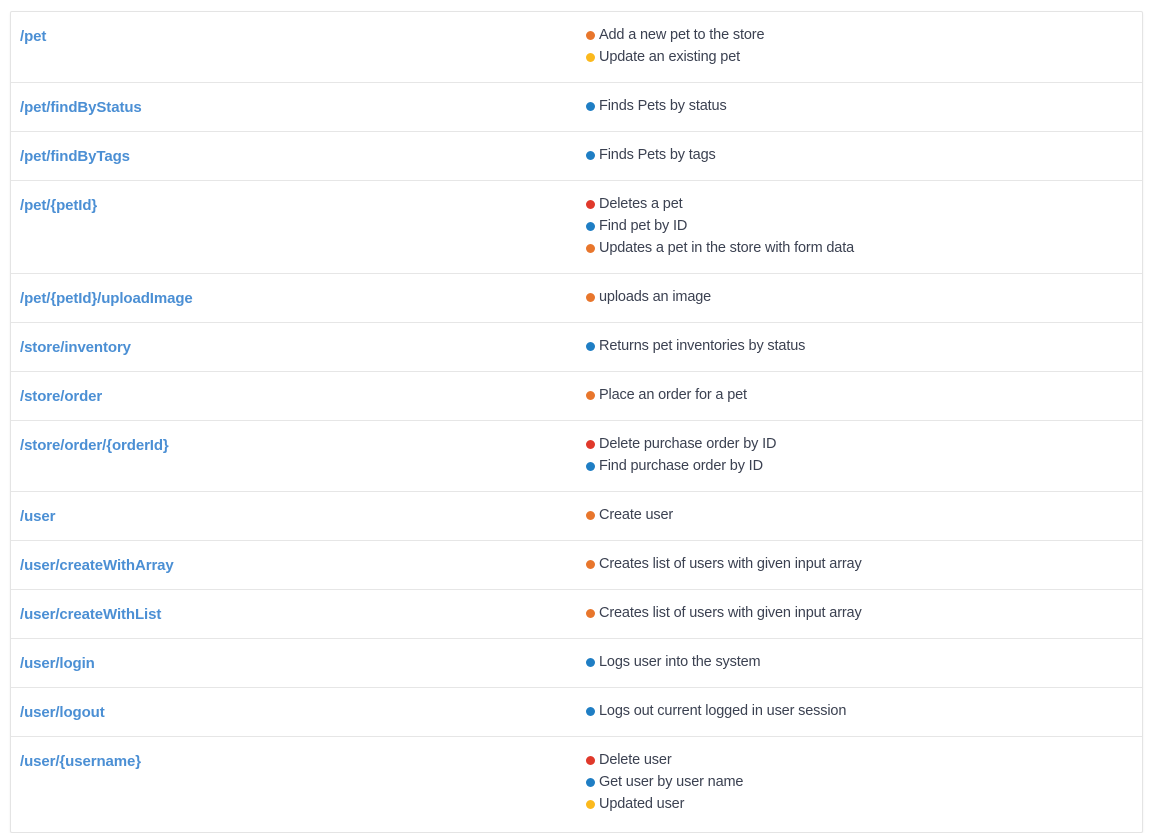 The image size is (1161, 833). I want to click on endpoint-path-cell: /store/inventory, so click(298, 346).